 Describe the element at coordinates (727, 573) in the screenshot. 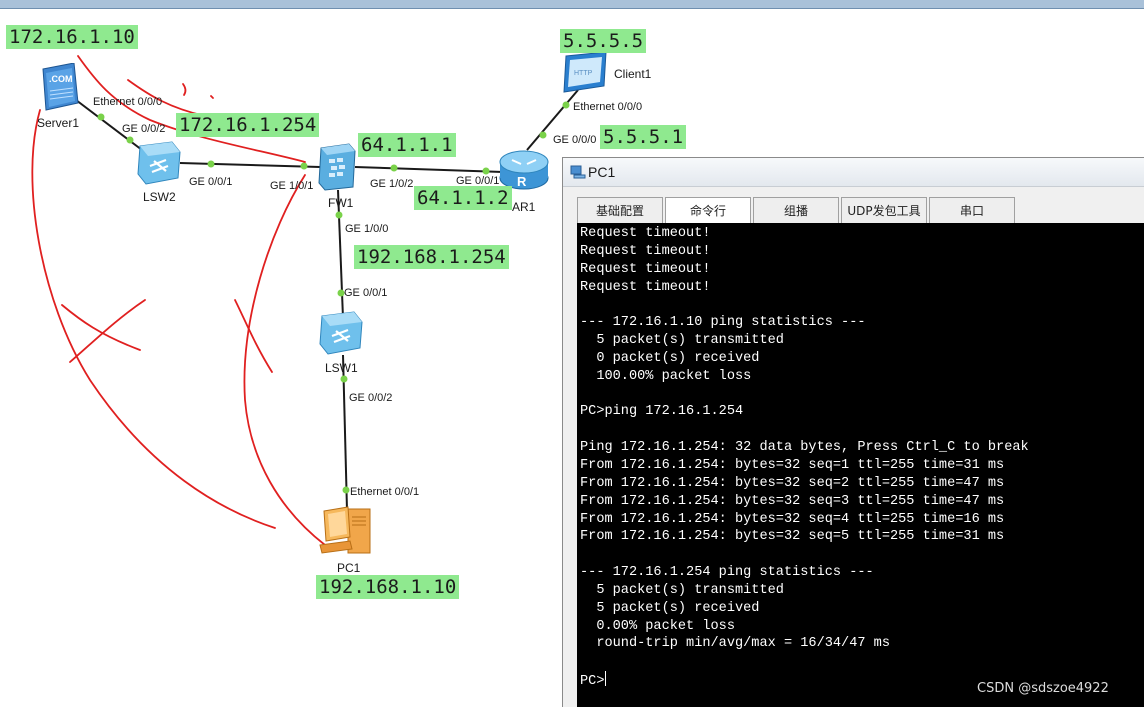

I see `terminal-line: --- 172.16.1.254 ping statistics ---` at that location.